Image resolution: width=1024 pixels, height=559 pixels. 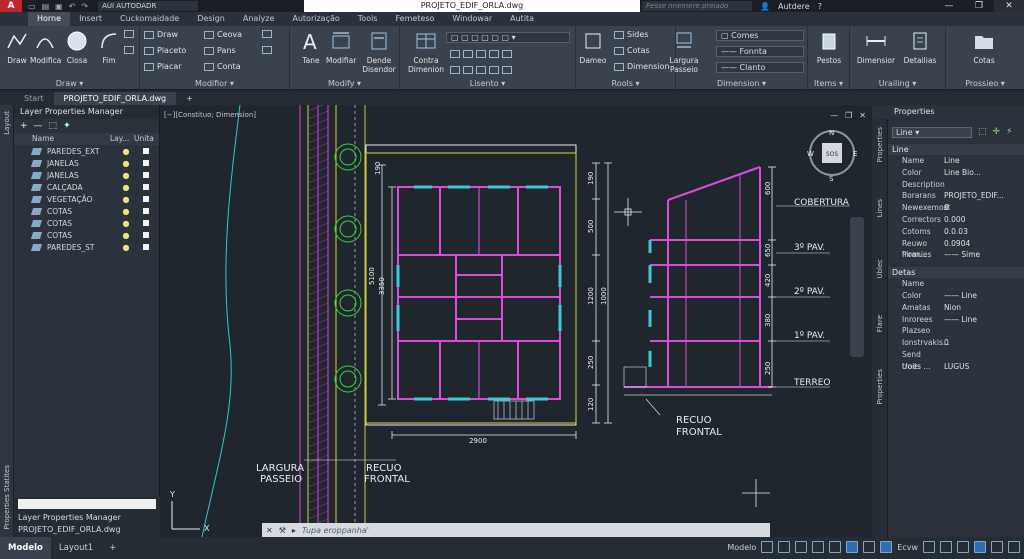 I want to click on viewcube: SOS N W E S, so click(x=832, y=156).